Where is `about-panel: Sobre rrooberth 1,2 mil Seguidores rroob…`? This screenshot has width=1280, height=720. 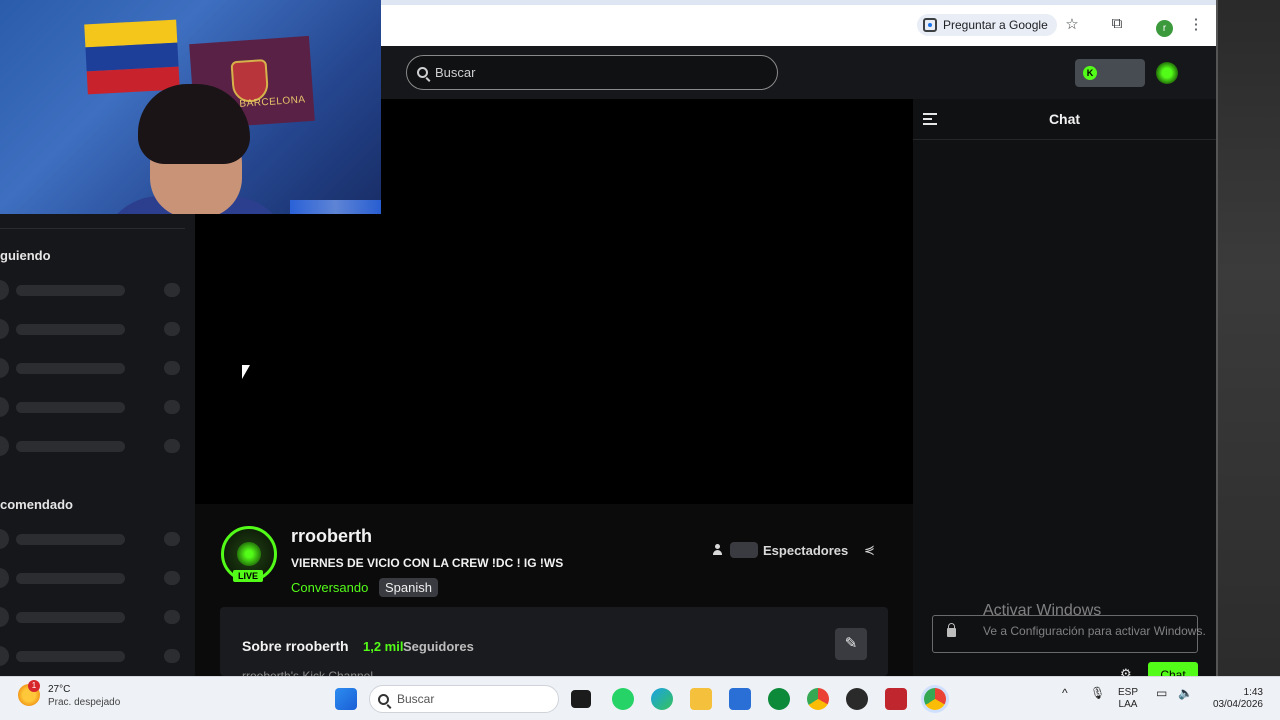 about-panel: Sobre rrooberth 1,2 mil Seguidores rroob… is located at coordinates (554, 645).